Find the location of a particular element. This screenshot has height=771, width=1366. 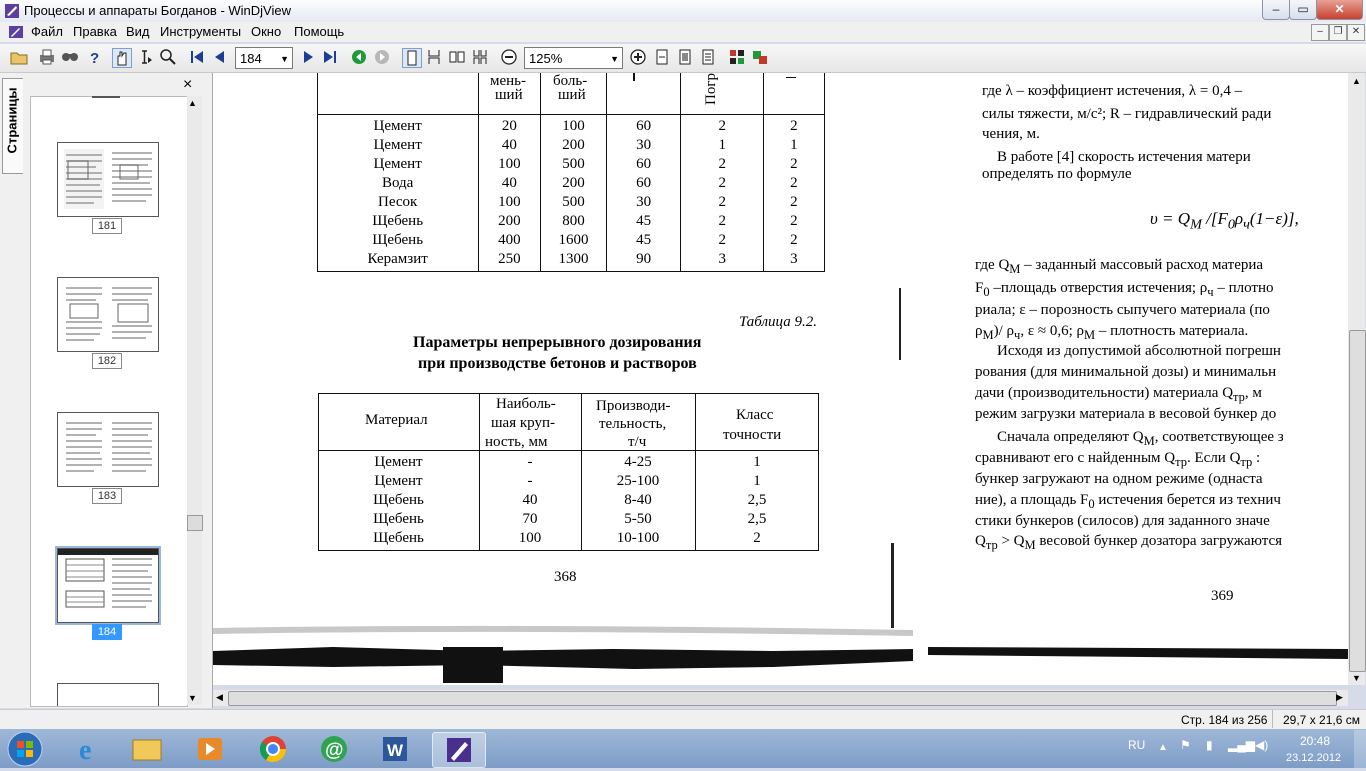

open-icon is located at coordinates (19, 57).